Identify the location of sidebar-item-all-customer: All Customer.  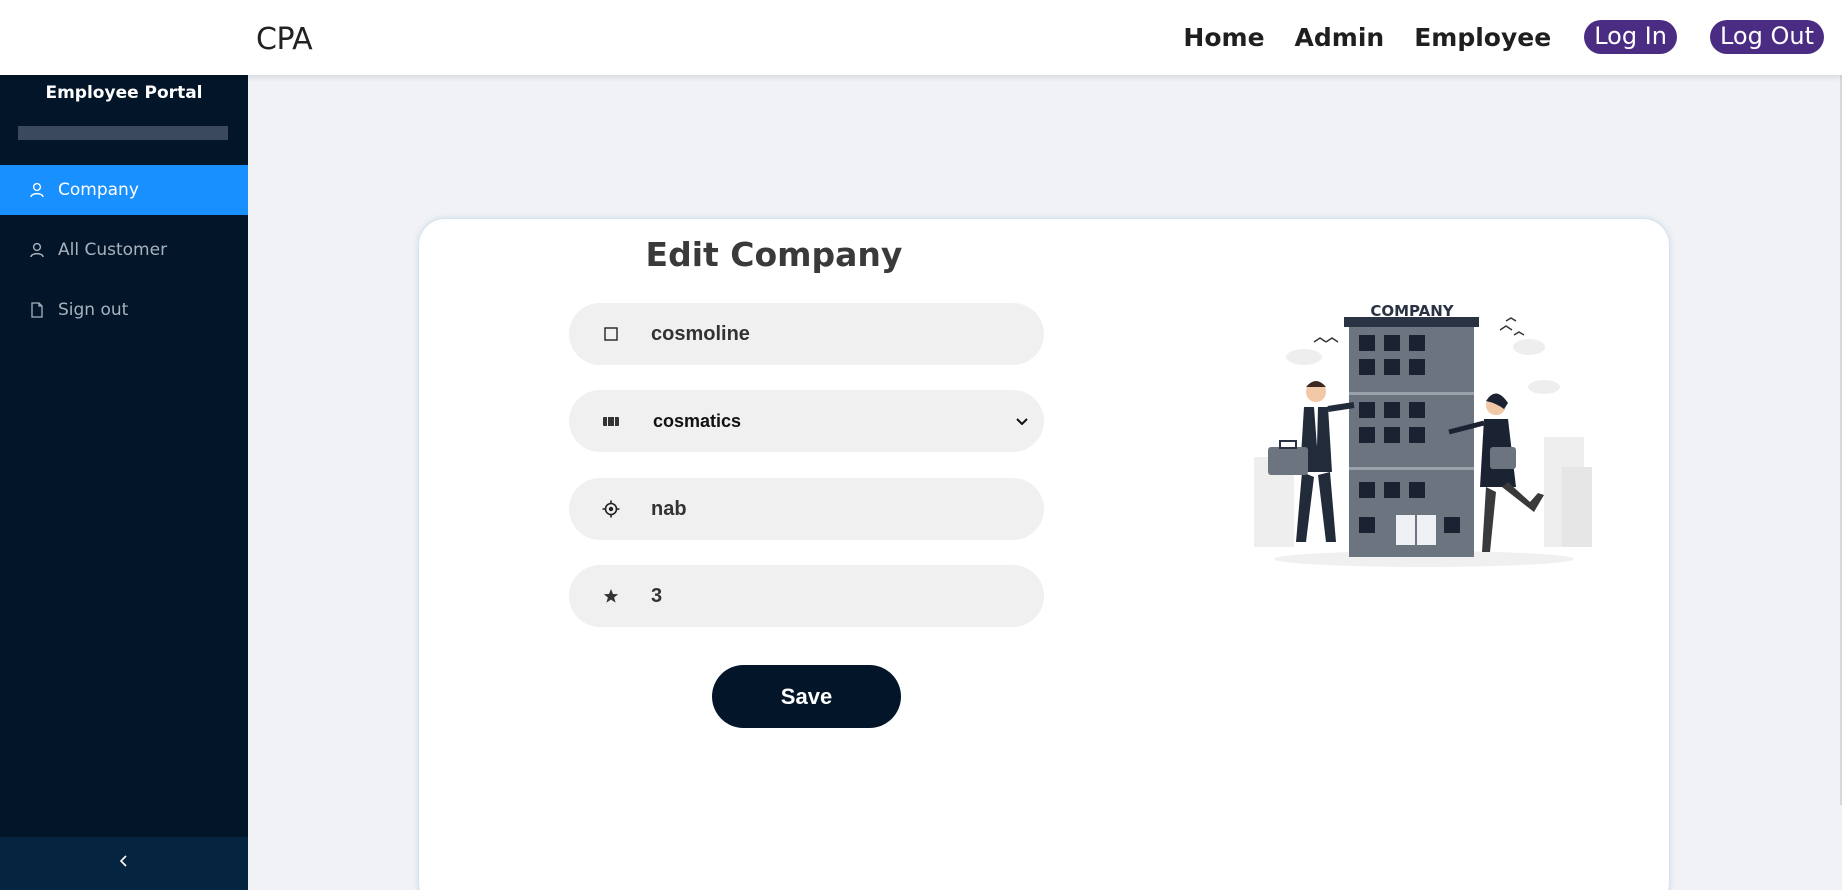
(124, 250).